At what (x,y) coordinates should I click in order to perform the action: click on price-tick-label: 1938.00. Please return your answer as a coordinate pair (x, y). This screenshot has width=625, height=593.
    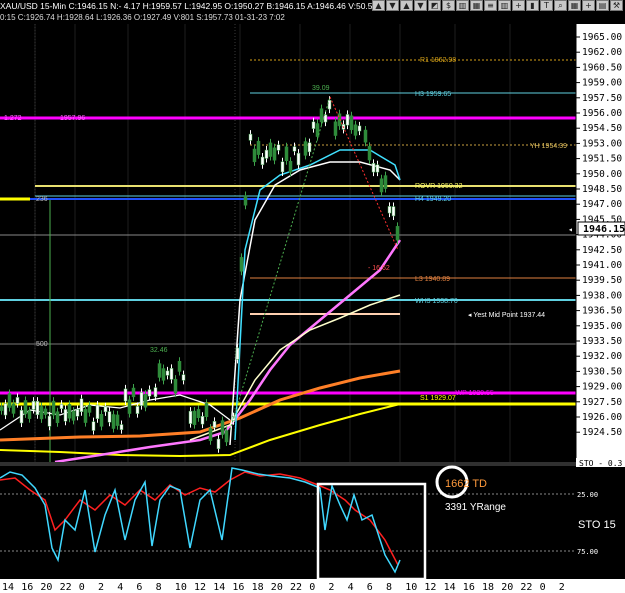
    Looking at the image, I should click on (602, 295).